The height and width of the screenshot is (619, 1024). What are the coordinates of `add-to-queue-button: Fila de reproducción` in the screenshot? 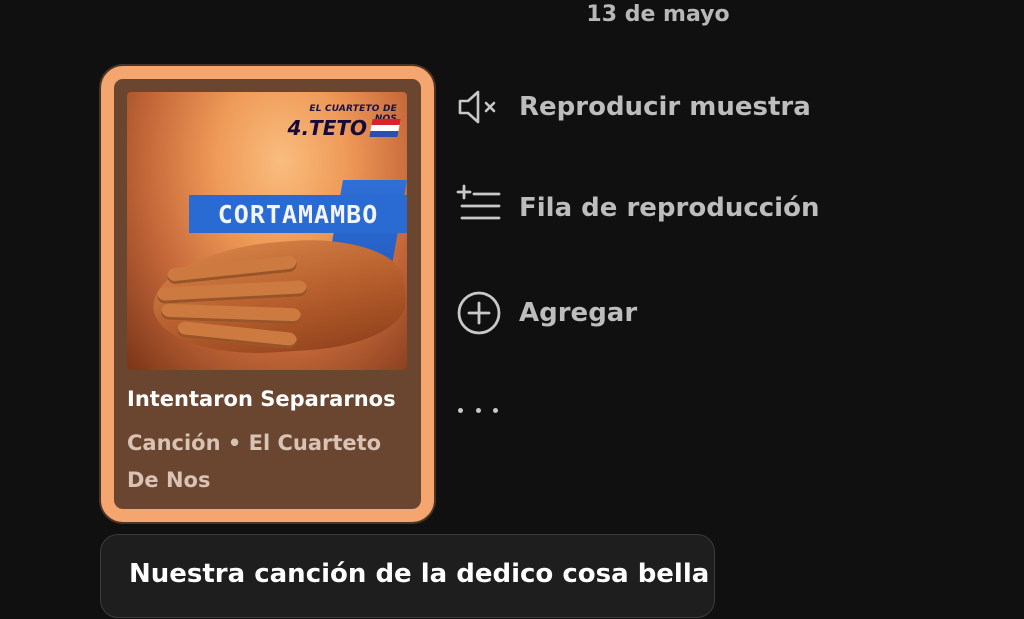 It's located at (637, 208).